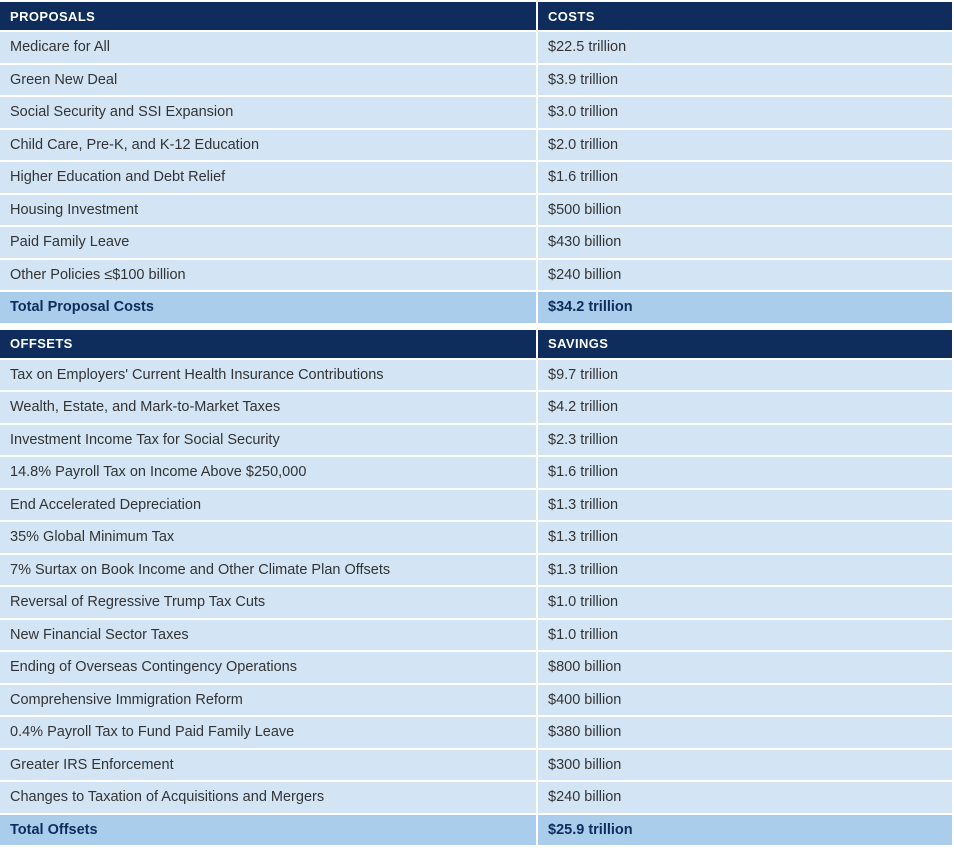  I want to click on proposals-header-row: PROPOSALS COSTS, so click(476, 17).